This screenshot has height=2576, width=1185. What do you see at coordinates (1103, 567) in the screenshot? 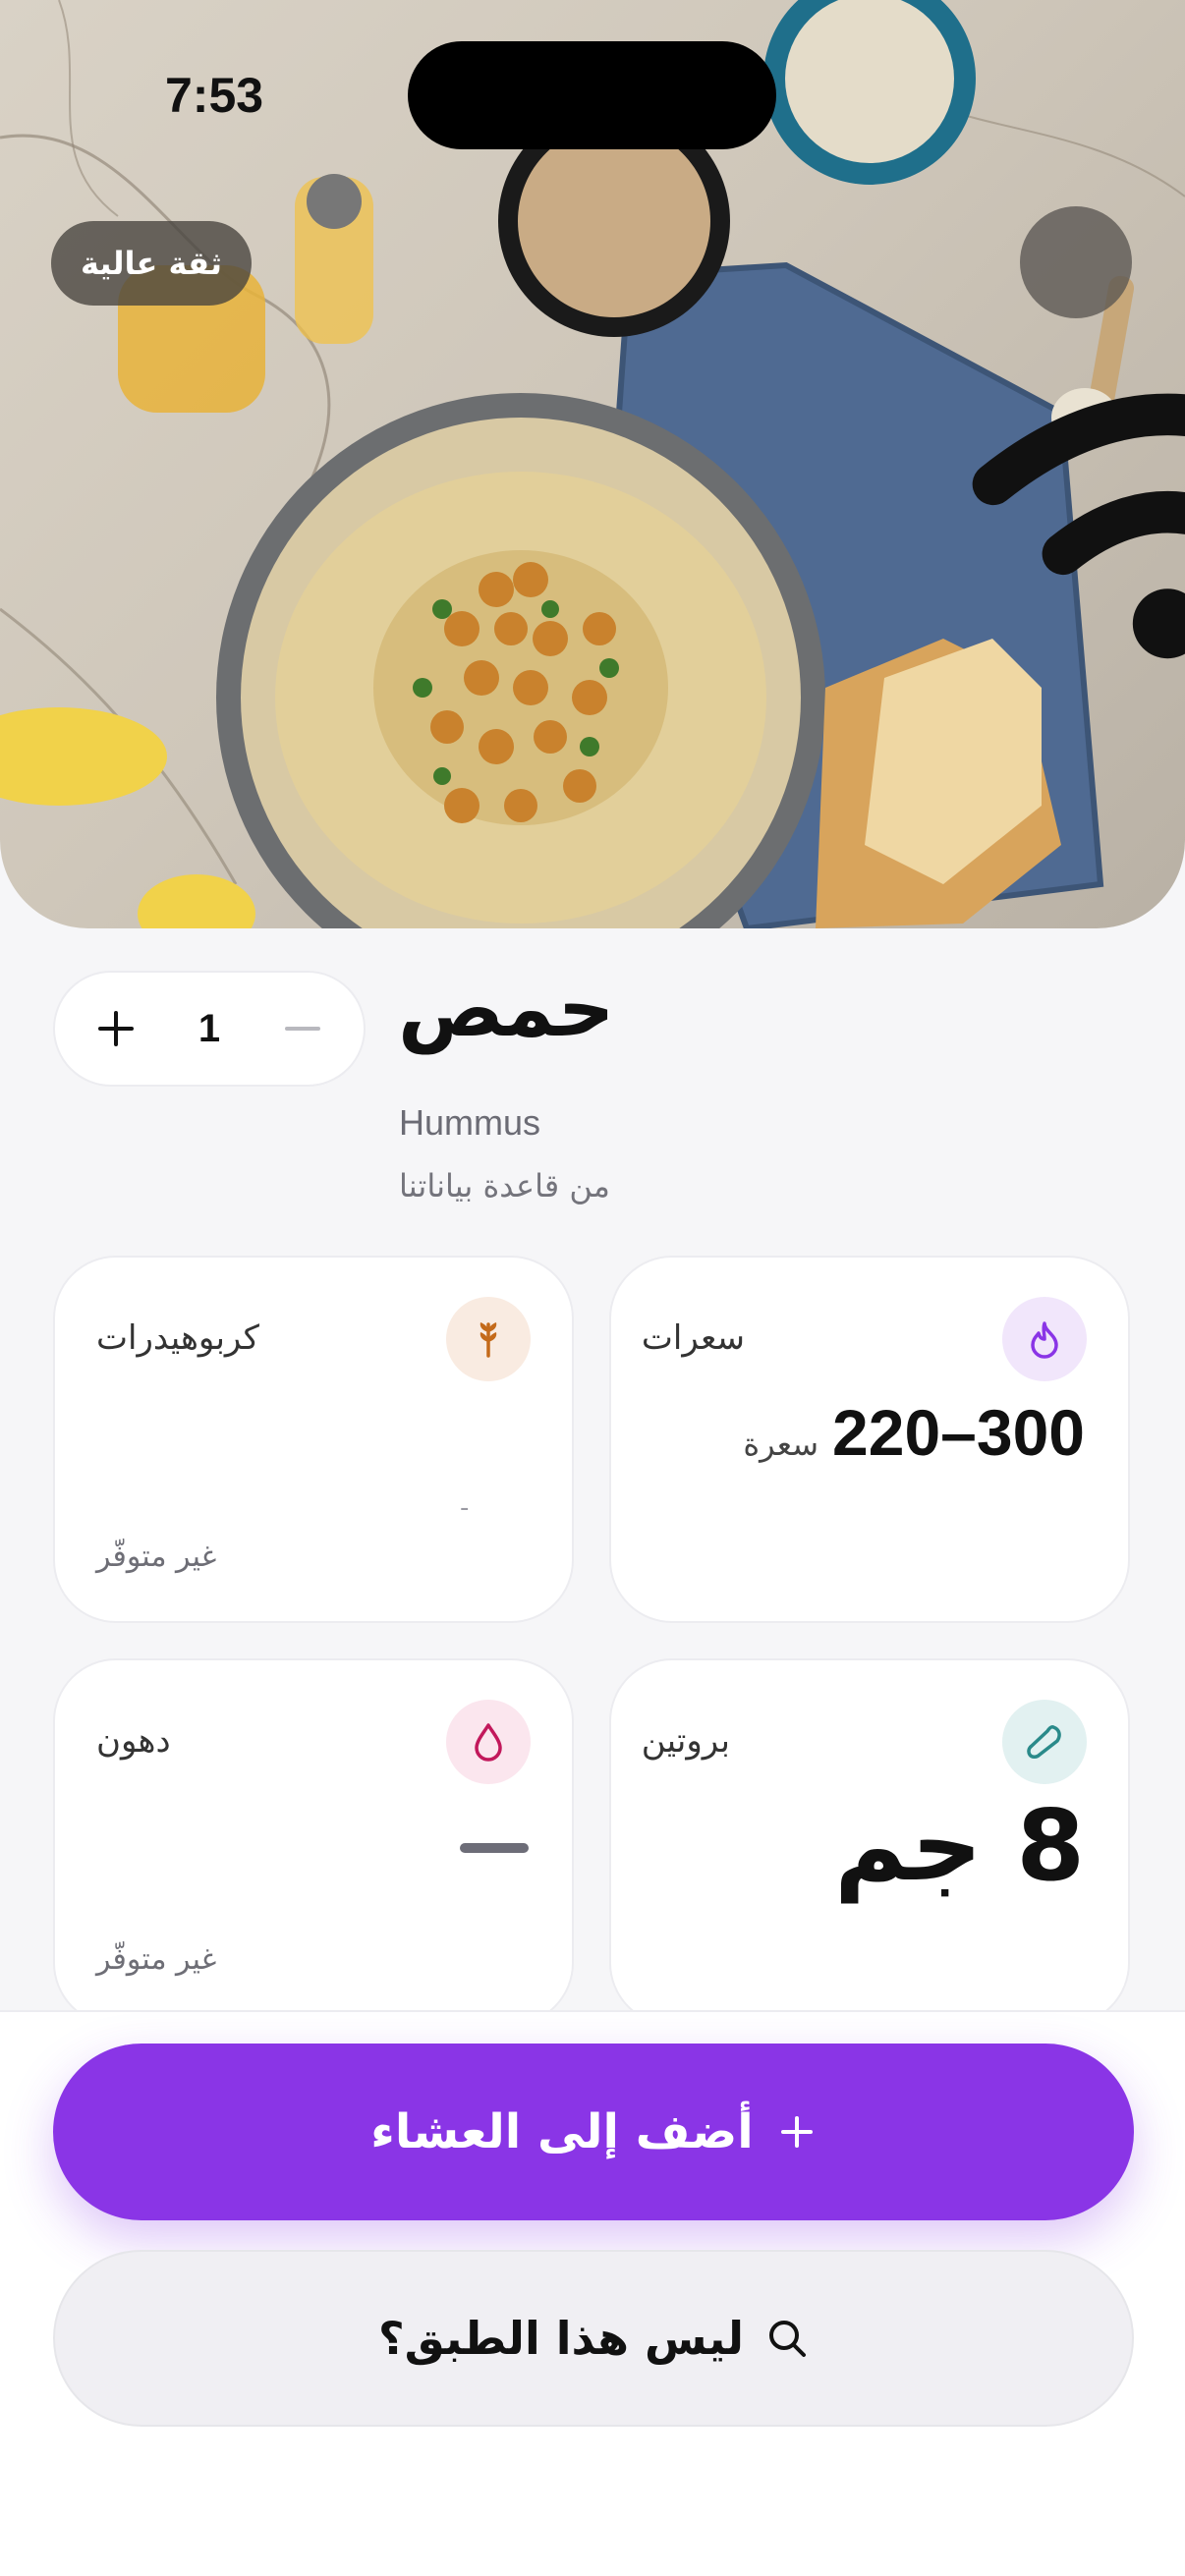
I see `close-icon` at bounding box center [1103, 567].